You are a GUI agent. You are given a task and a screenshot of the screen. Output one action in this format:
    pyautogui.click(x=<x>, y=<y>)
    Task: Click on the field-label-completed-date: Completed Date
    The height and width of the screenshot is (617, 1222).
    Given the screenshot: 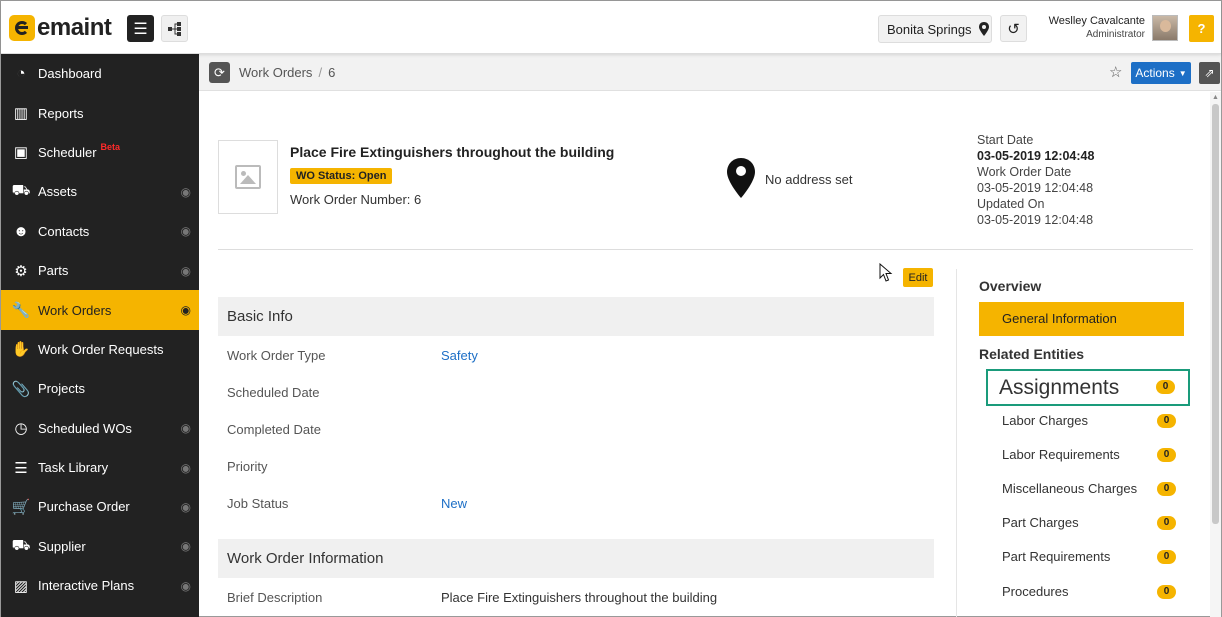 What is the action you would take?
    pyautogui.click(x=274, y=429)
    